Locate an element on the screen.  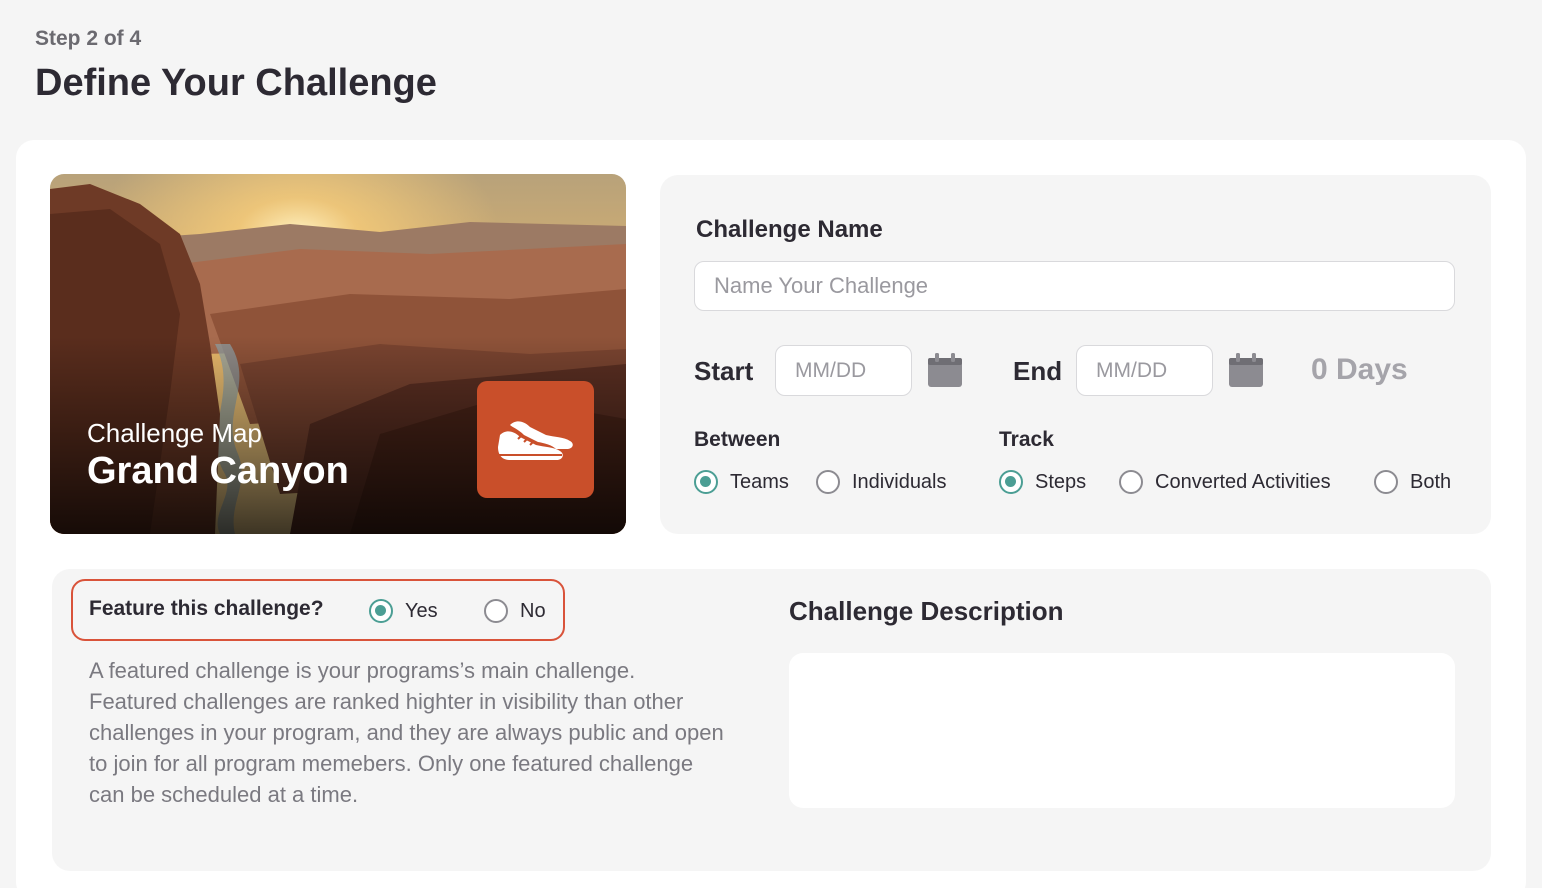
start-calendar-icon is located at coordinates (945, 370).